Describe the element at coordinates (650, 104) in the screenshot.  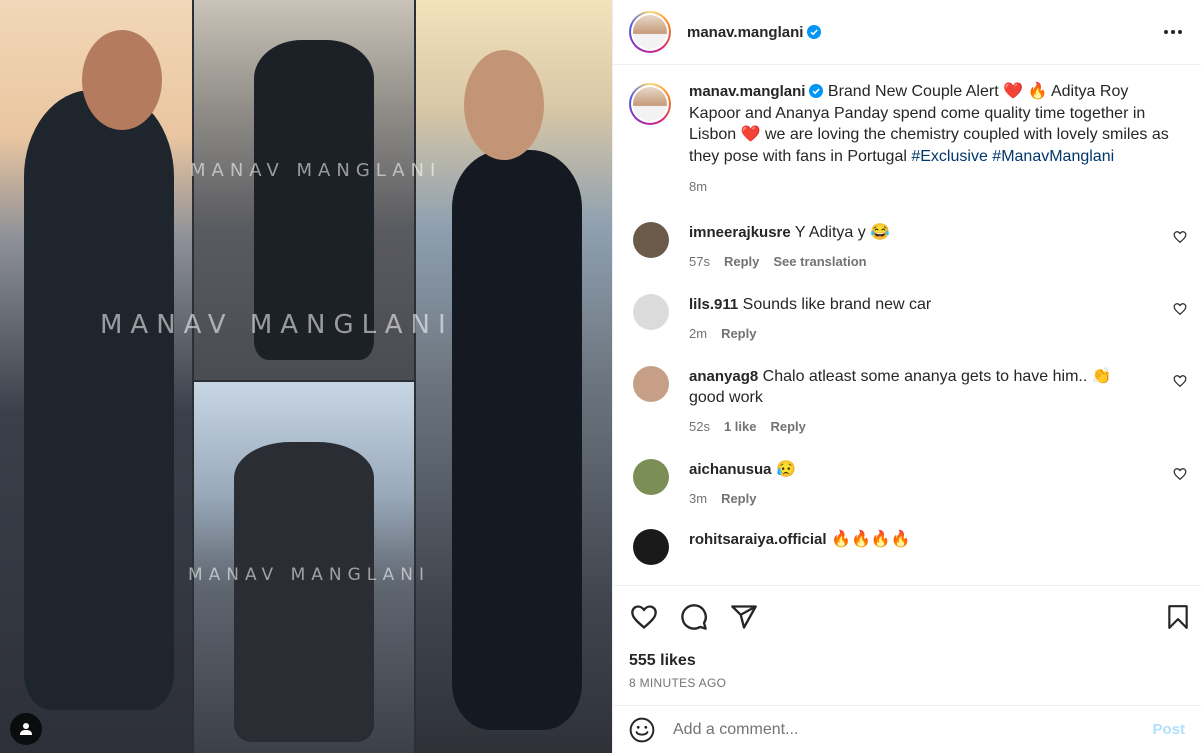
I see `caption-avatar` at that location.